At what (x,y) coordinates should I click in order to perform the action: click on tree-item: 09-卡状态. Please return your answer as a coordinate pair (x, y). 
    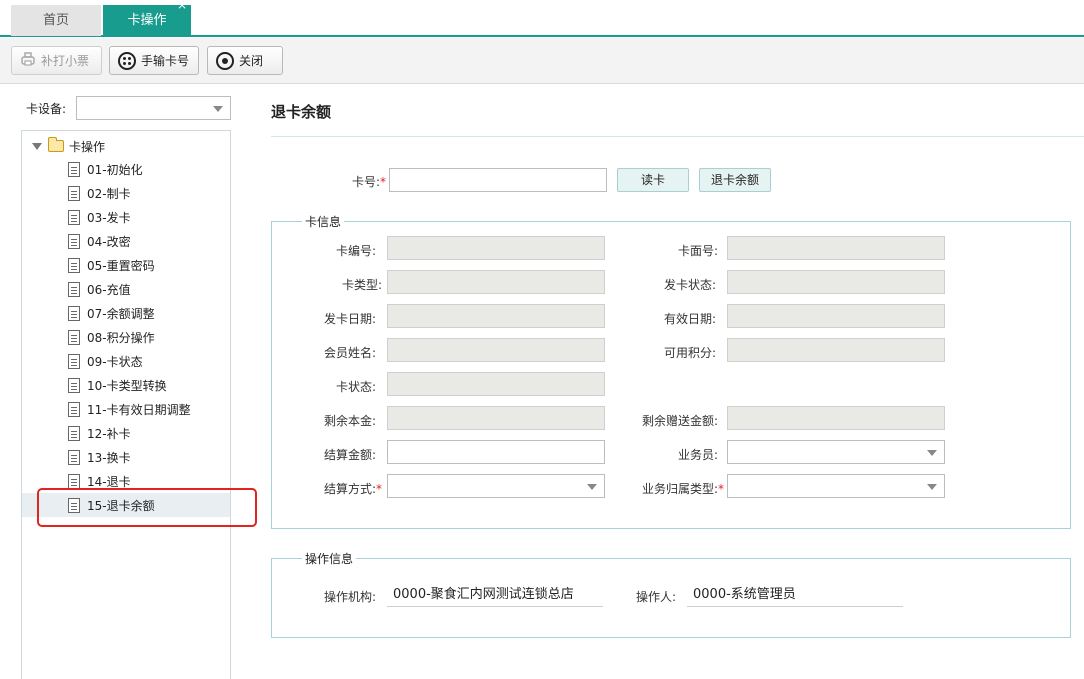
    Looking at the image, I should click on (126, 361).